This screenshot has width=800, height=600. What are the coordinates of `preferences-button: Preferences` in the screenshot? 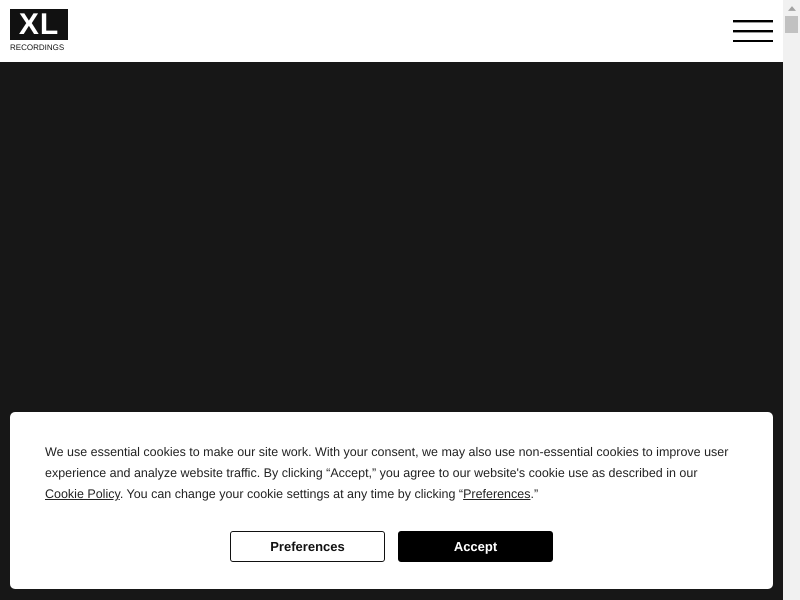 It's located at (307, 546).